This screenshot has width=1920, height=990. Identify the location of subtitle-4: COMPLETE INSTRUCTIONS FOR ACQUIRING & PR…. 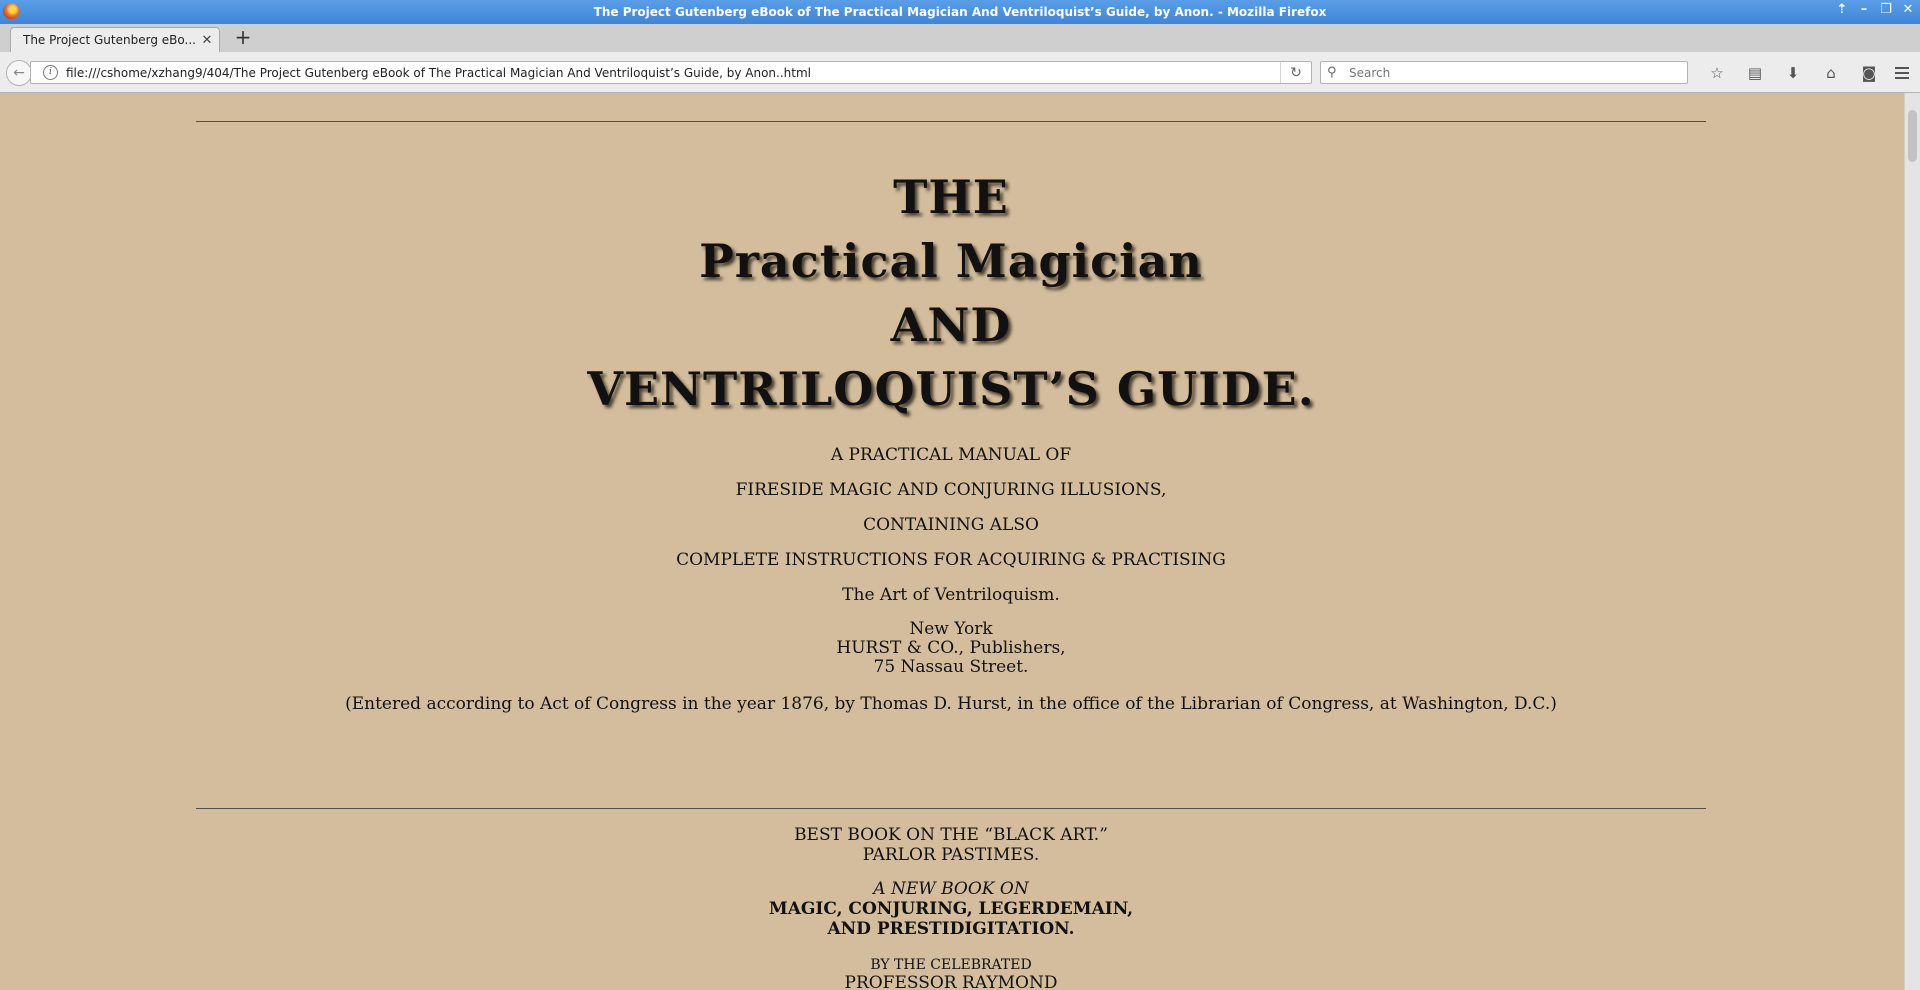
(951, 560).